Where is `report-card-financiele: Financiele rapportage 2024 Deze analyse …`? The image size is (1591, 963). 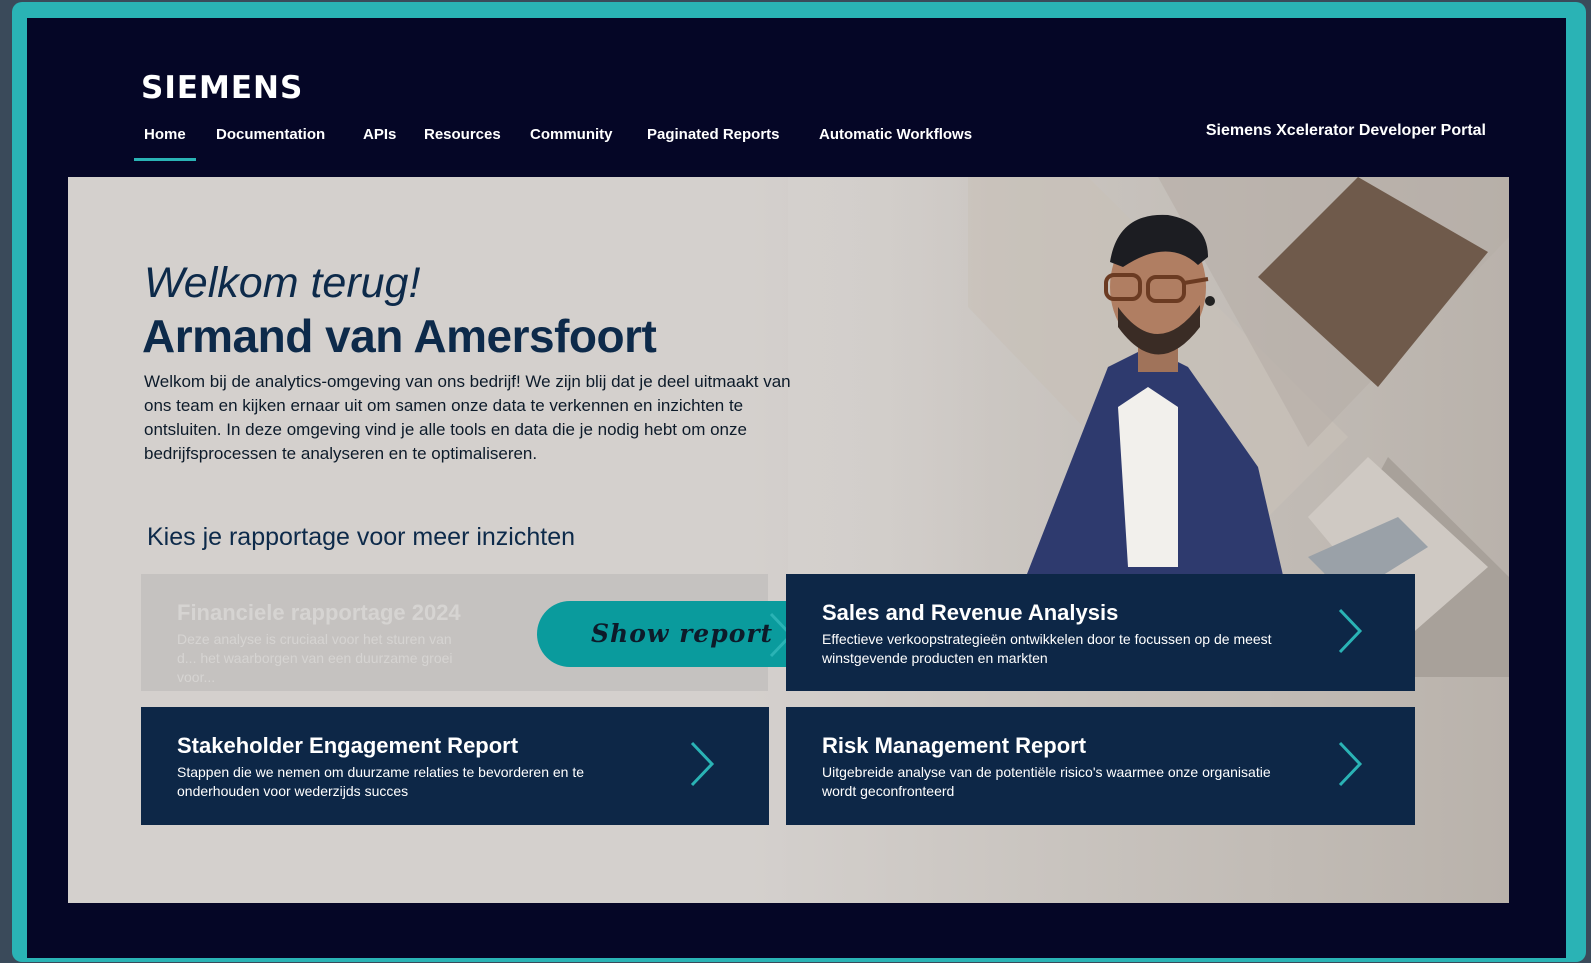
report-card-financiele: Financiele rapportage 2024 Deze analyse … is located at coordinates (483, 632).